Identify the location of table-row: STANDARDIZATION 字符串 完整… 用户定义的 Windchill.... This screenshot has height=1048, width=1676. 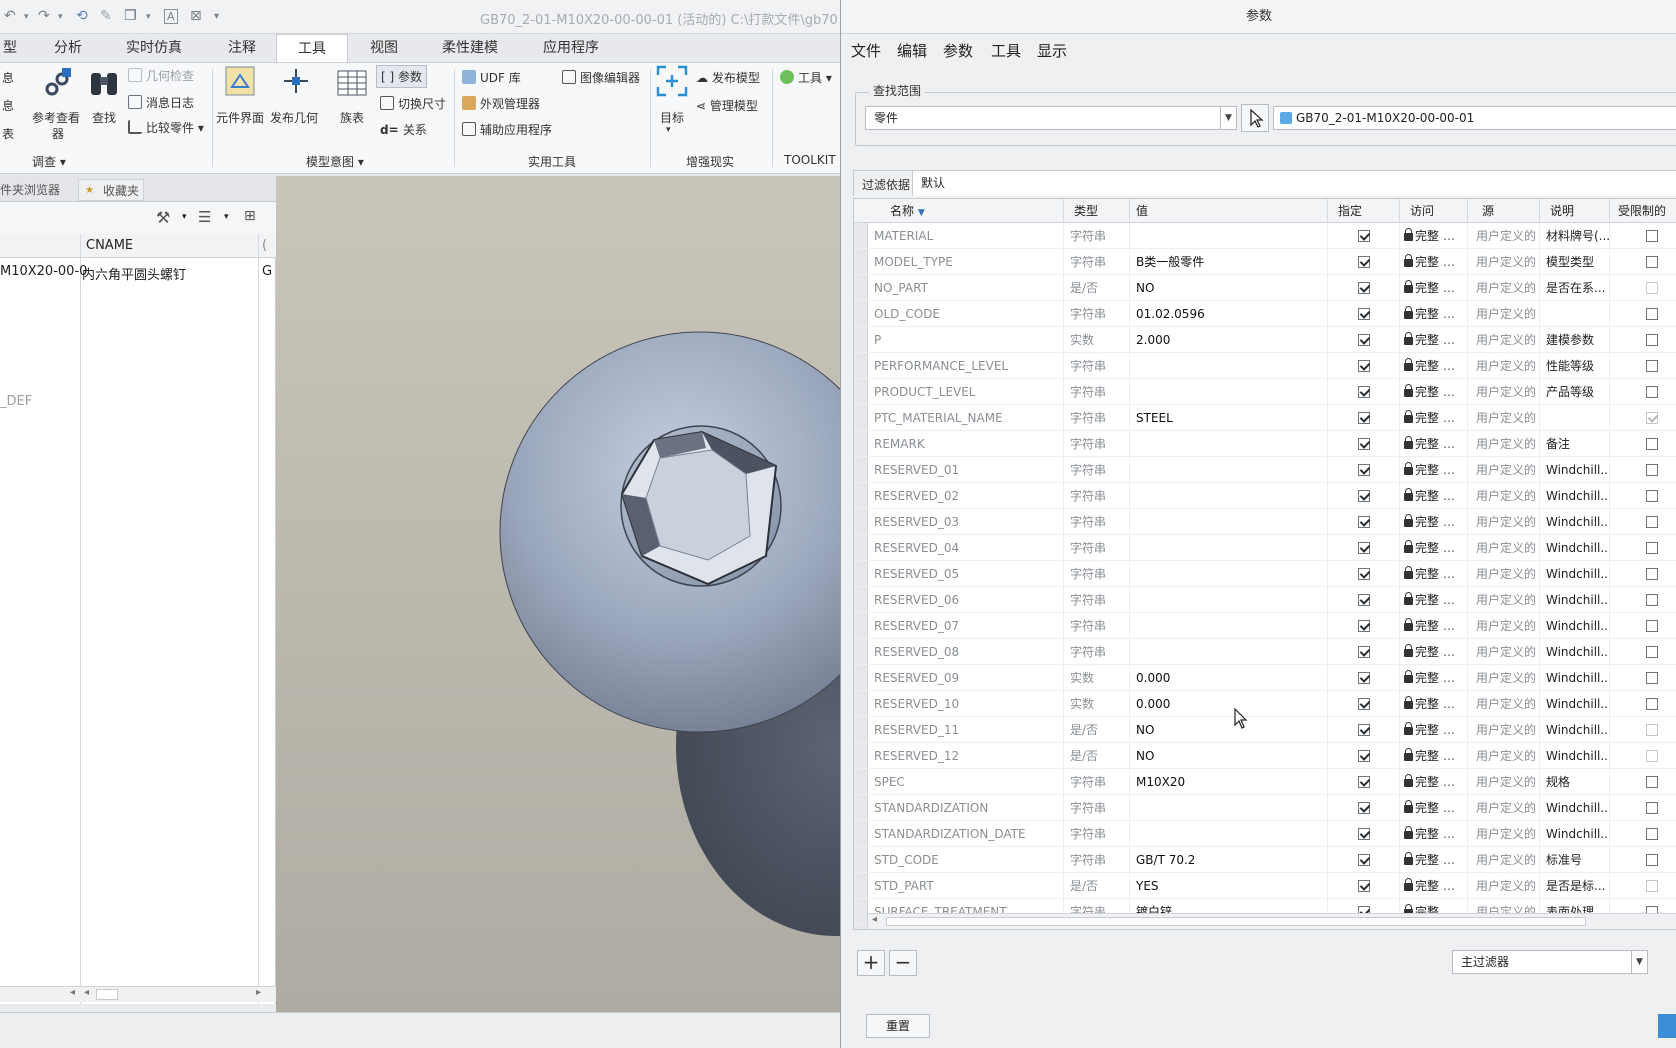
(1265, 808).